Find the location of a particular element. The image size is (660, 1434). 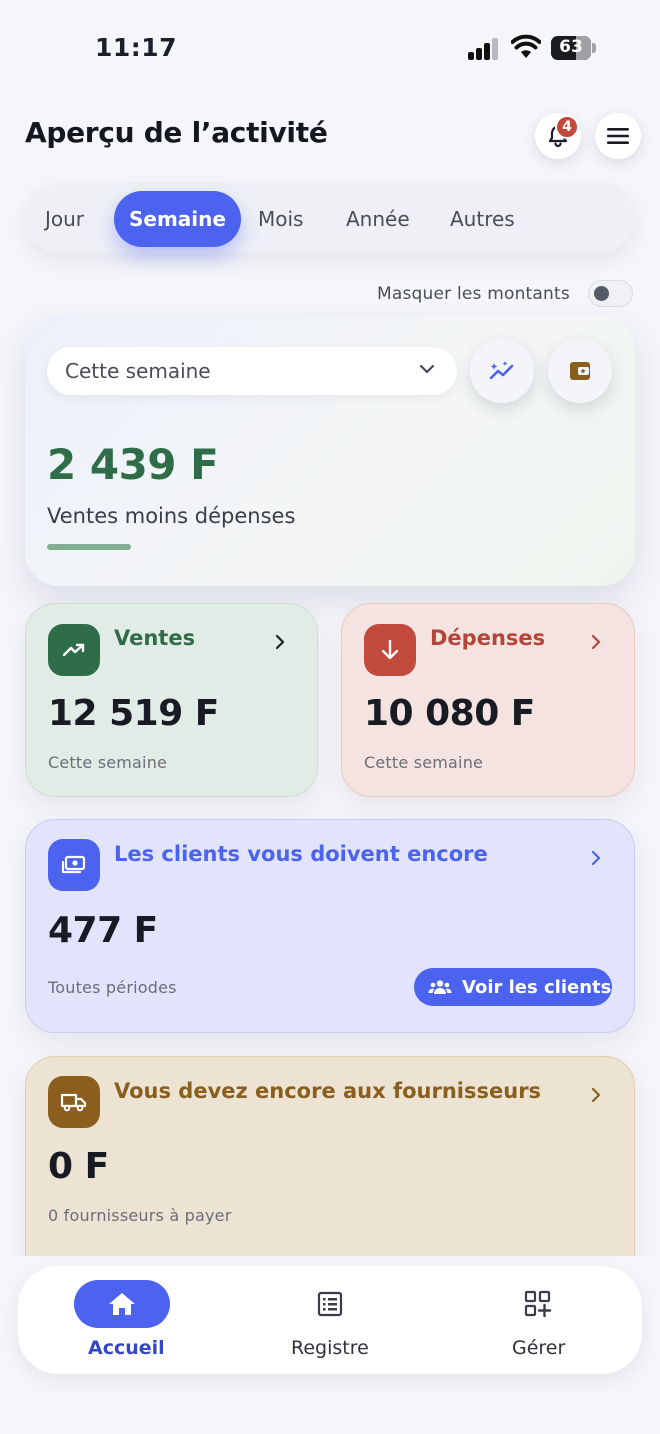

hamburger-menu-icon is located at coordinates (618, 136).